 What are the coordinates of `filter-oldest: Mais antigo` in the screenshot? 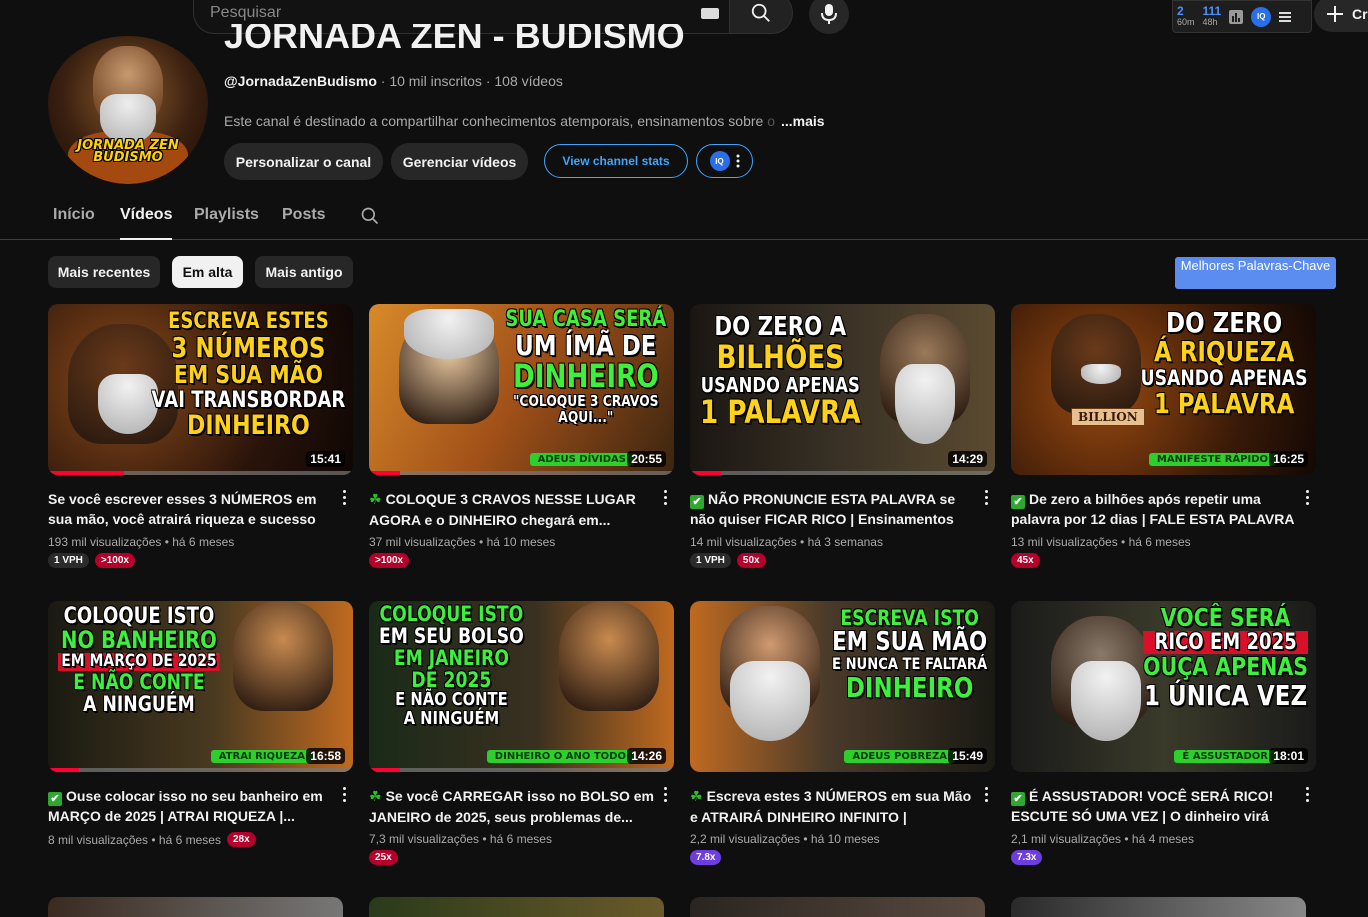 It's located at (304, 272).